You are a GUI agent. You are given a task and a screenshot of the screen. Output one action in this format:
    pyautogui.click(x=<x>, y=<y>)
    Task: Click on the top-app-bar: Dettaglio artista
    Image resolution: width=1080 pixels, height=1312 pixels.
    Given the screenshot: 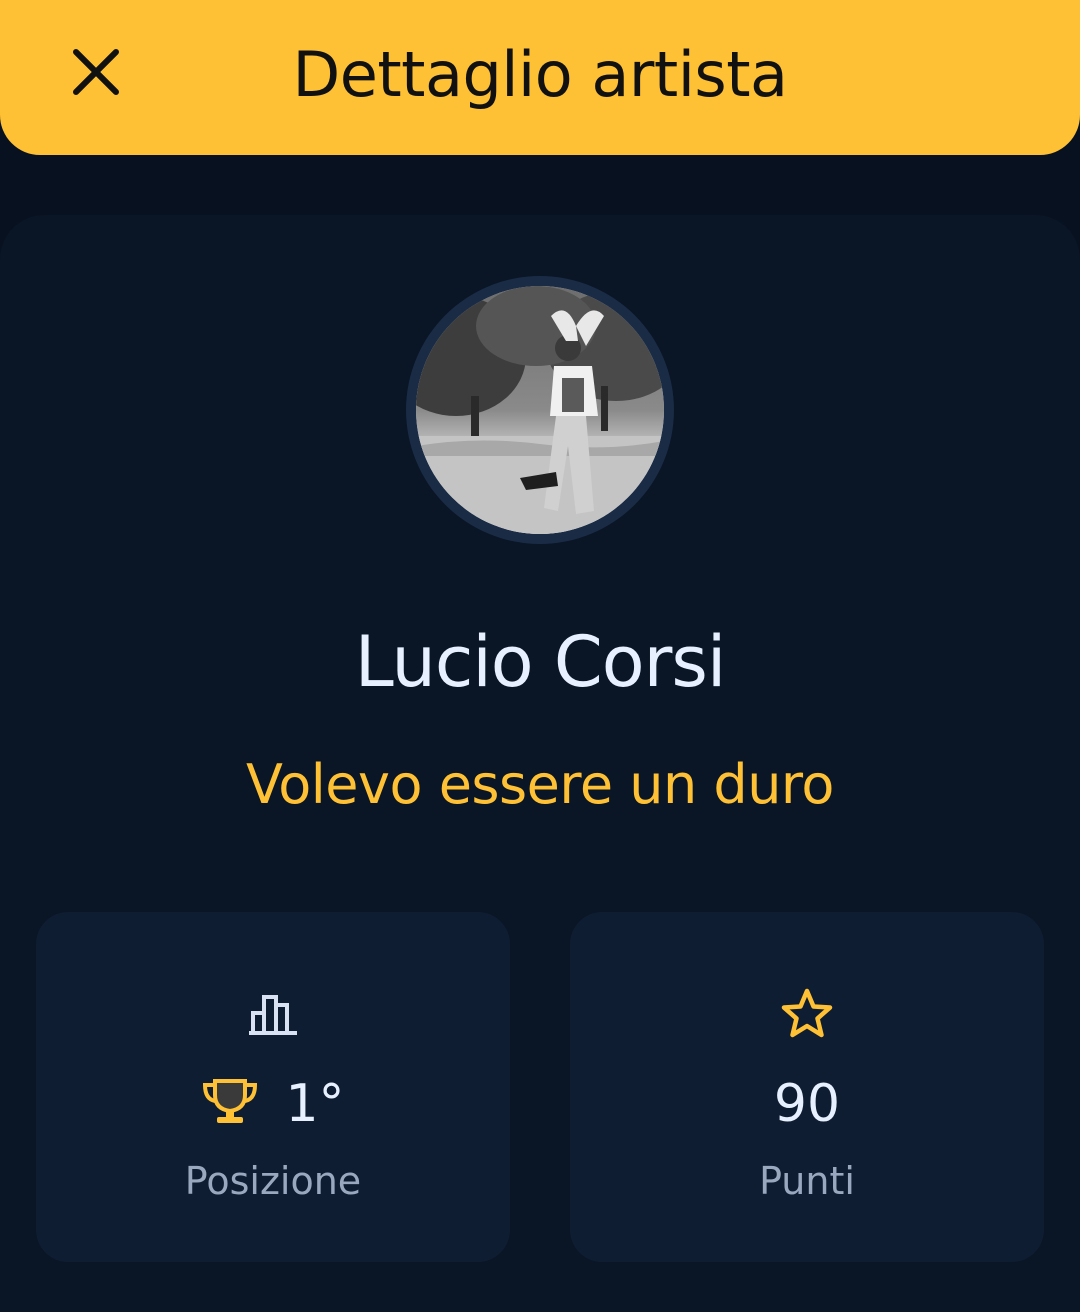 What is the action you would take?
    pyautogui.click(x=540, y=77)
    